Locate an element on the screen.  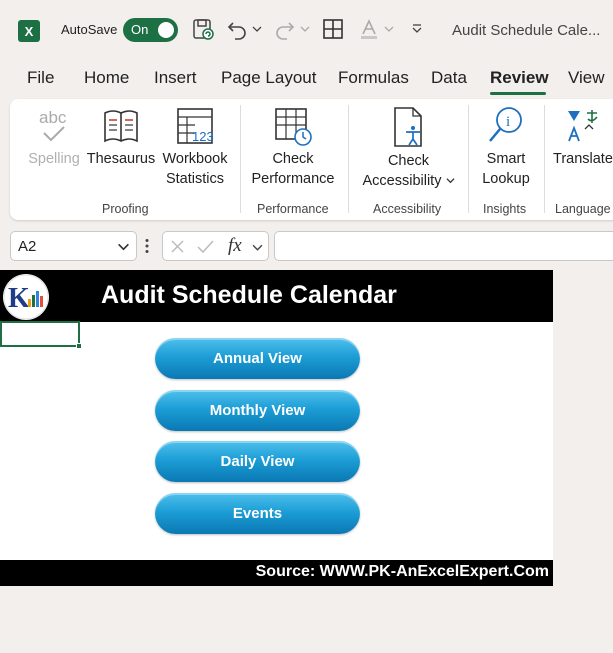
selected-cell-a2 is located at coordinates (40, 334).